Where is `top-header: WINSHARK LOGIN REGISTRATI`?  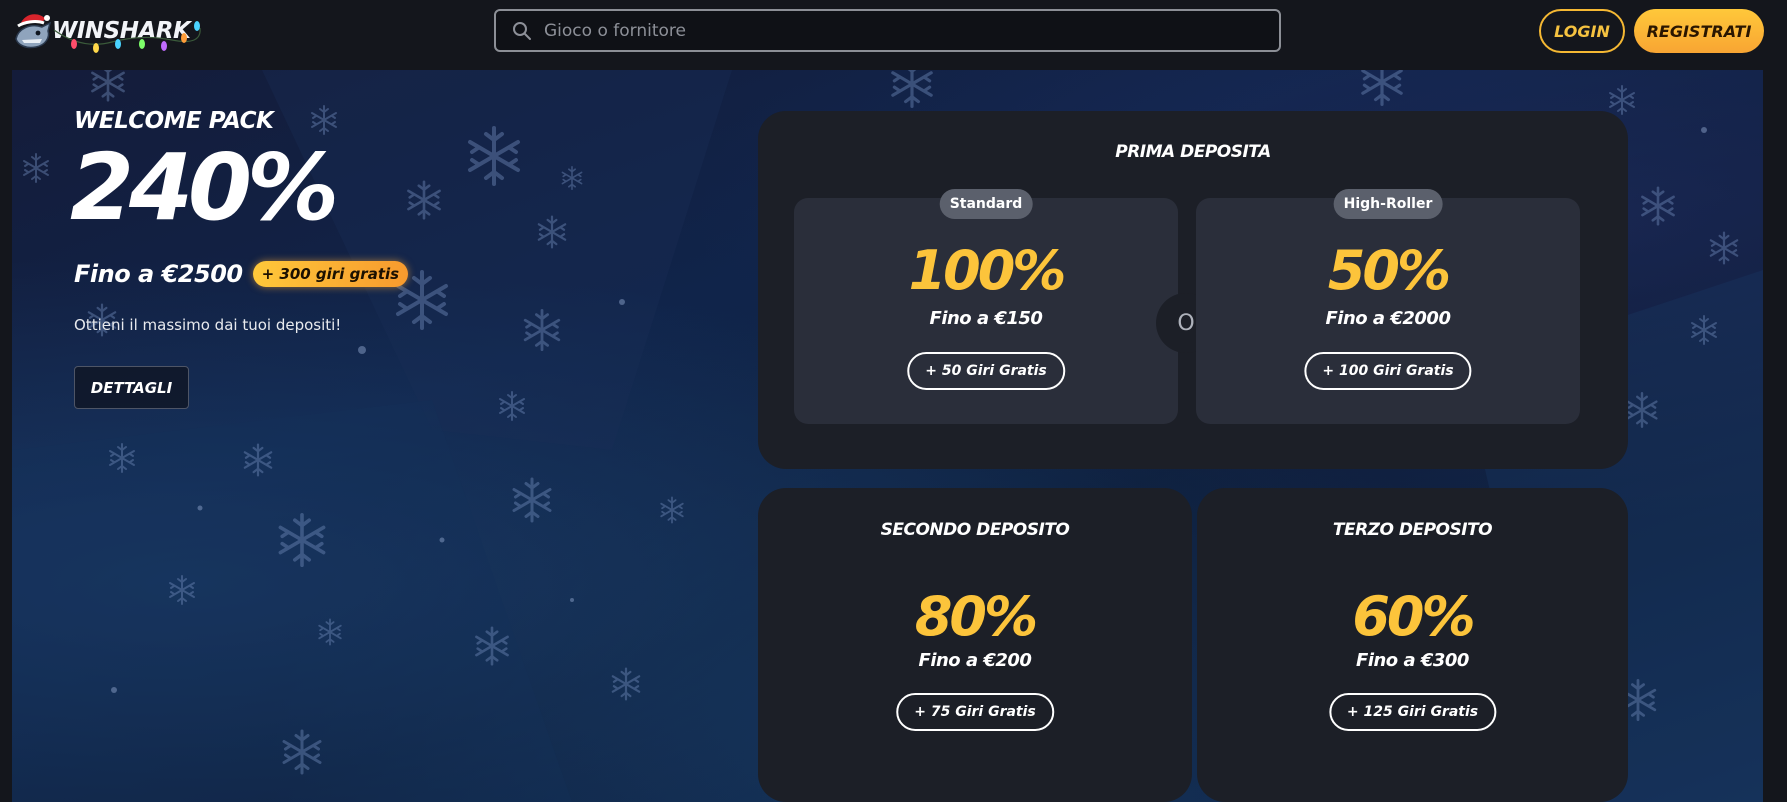
top-header: WINSHARK LOGIN REGISTRATI is located at coordinates (893, 31).